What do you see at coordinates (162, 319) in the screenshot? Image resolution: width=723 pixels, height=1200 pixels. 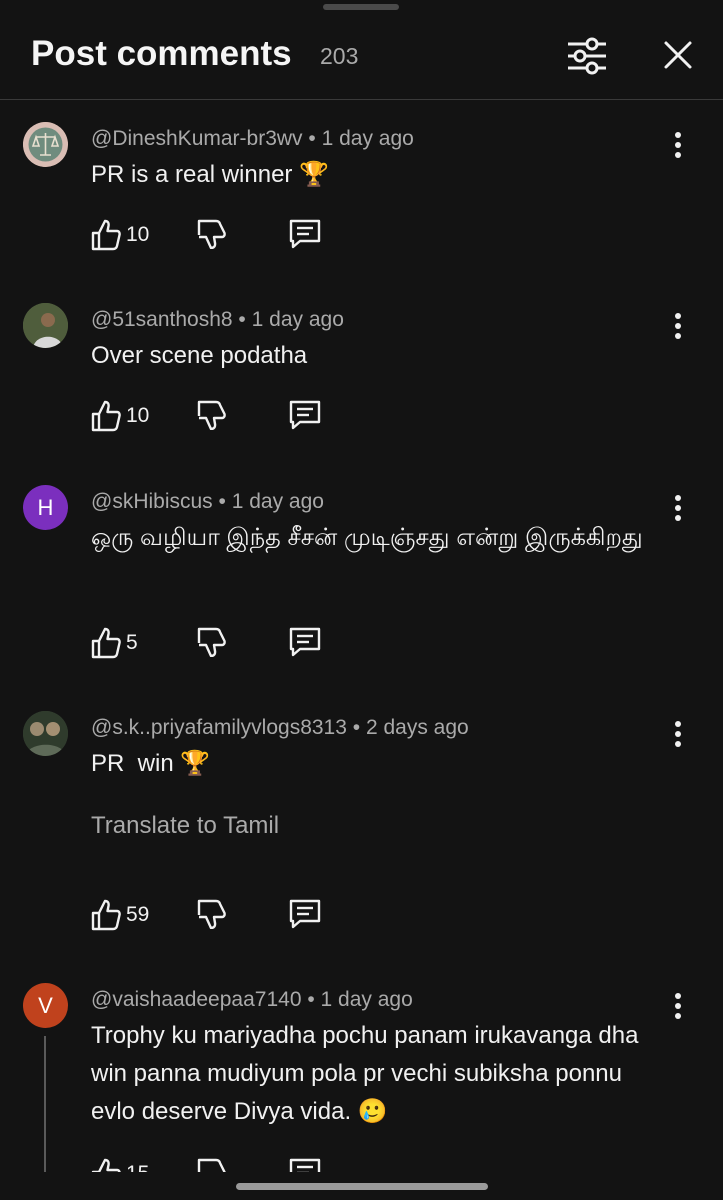 I see `comment-author: @51santhosh8` at bounding box center [162, 319].